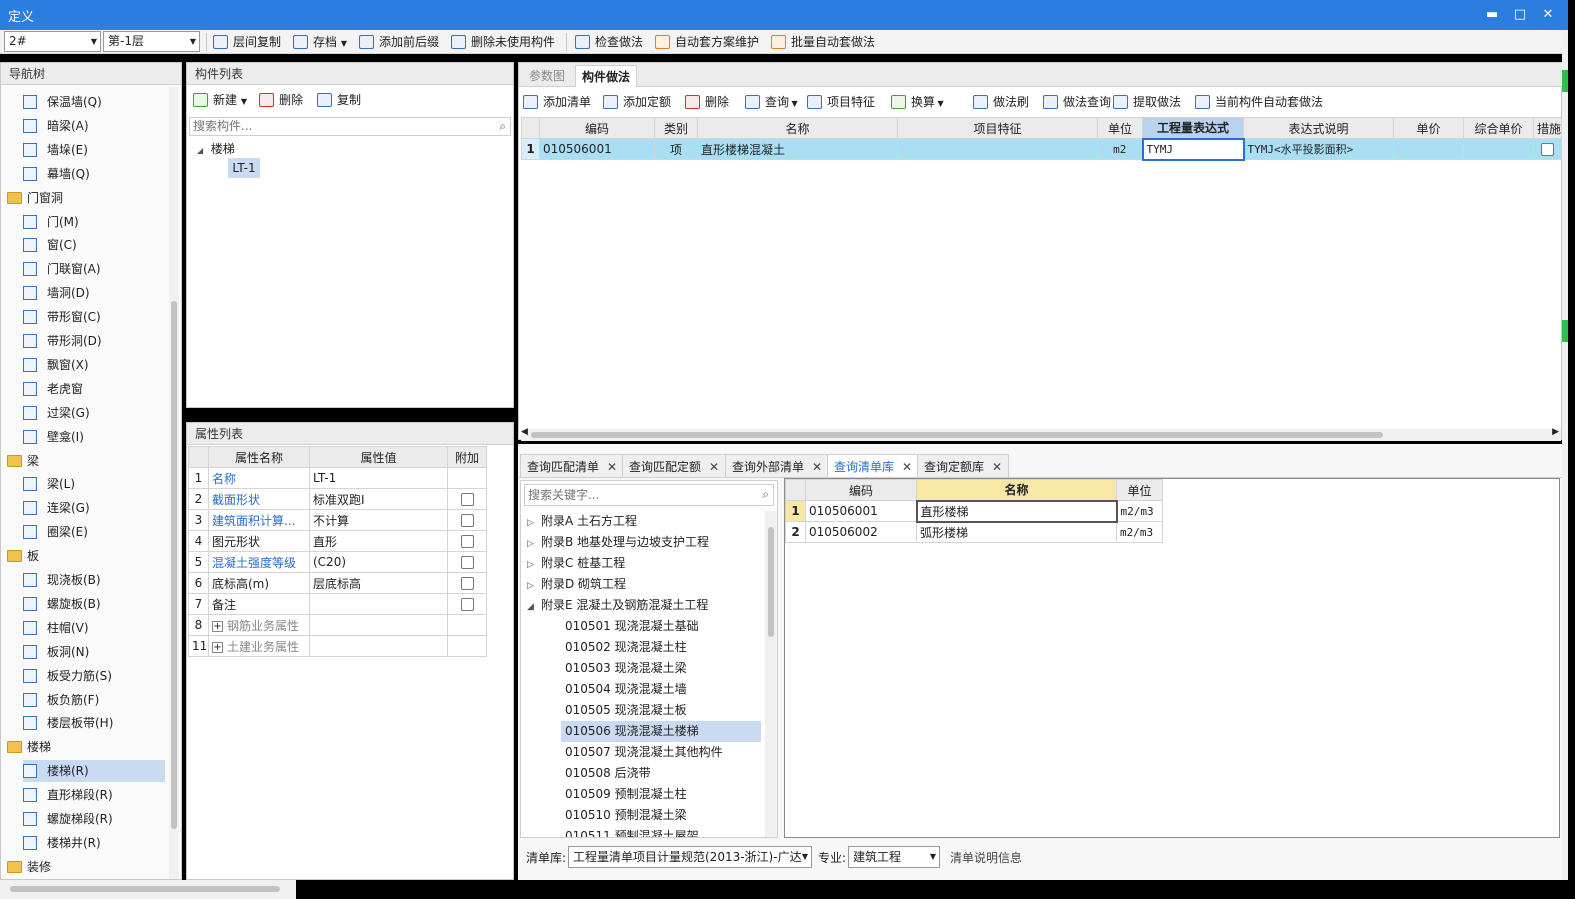 The height and width of the screenshot is (899, 1575). I want to click on property-row: 6 底标高(m) 层底标高, so click(337, 583).